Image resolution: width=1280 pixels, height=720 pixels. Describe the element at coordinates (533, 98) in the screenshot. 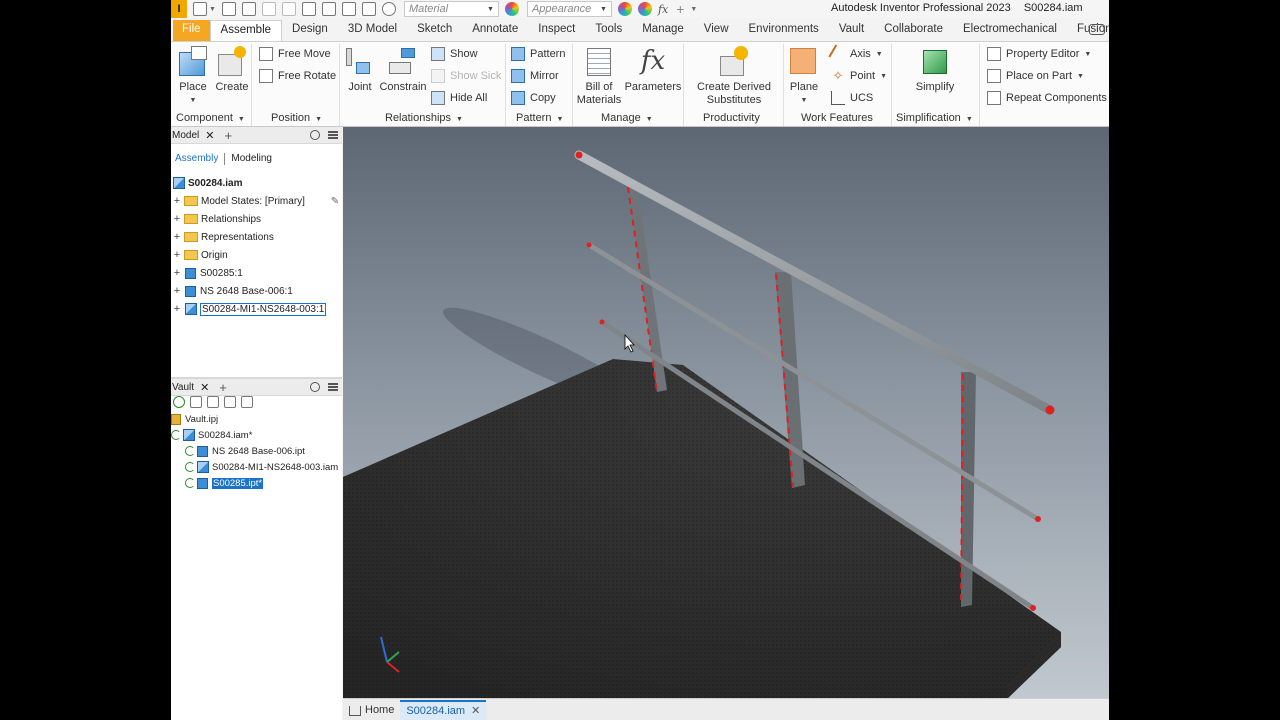

I see `copy-button: Copy` at that location.